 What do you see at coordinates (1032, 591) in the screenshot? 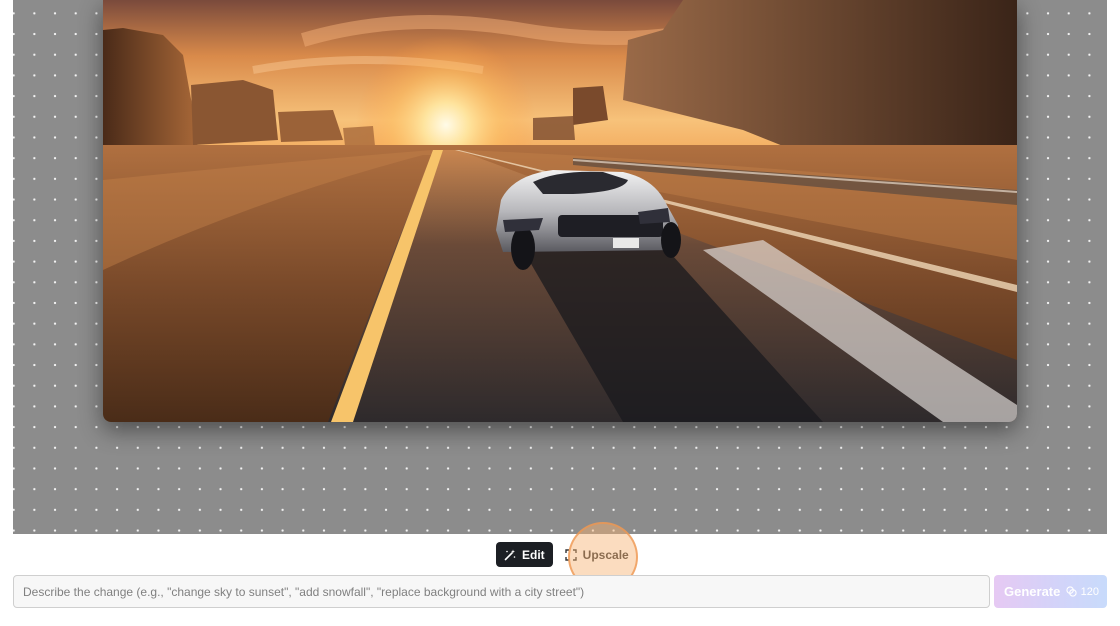
I see `generate-label: Generate` at bounding box center [1032, 591].